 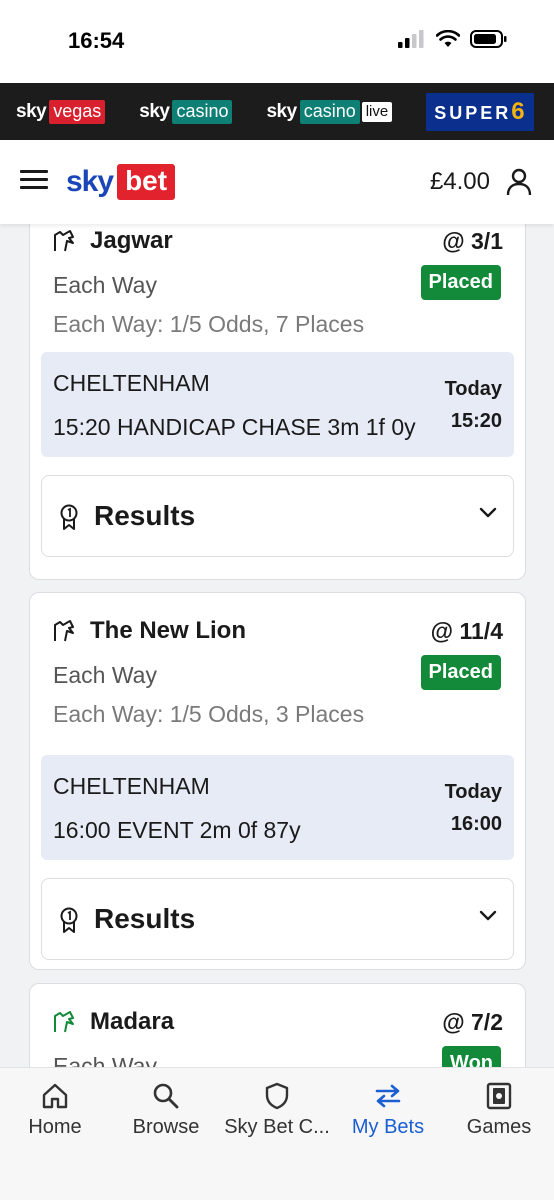 I want to click on brand-super-label: SUPER, so click(x=473, y=112).